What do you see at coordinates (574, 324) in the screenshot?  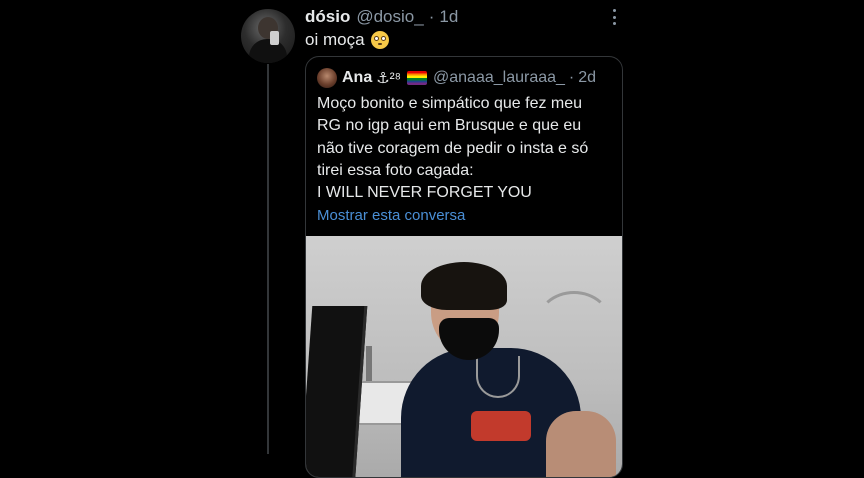 I see `photo-cable` at bounding box center [574, 324].